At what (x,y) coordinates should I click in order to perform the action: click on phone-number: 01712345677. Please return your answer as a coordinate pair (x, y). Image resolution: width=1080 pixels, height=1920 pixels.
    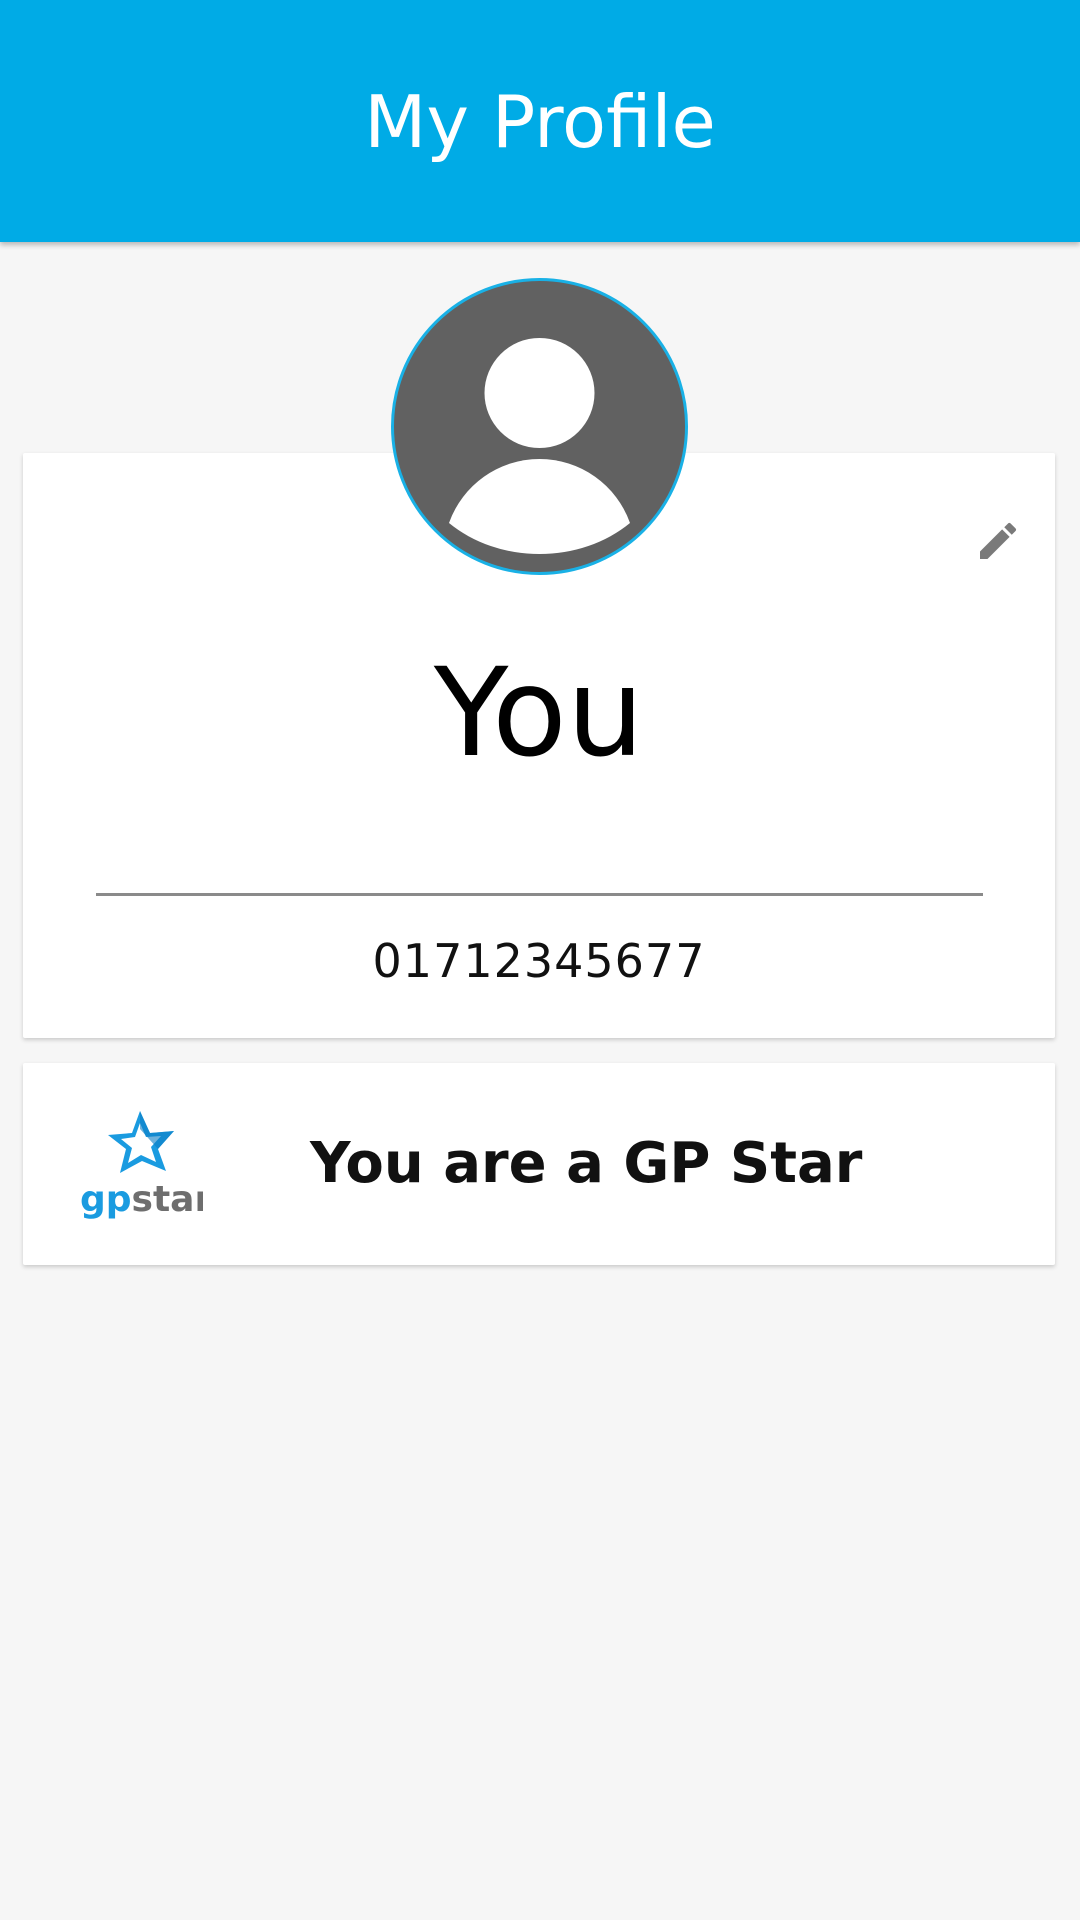
    Looking at the image, I should click on (539, 961).